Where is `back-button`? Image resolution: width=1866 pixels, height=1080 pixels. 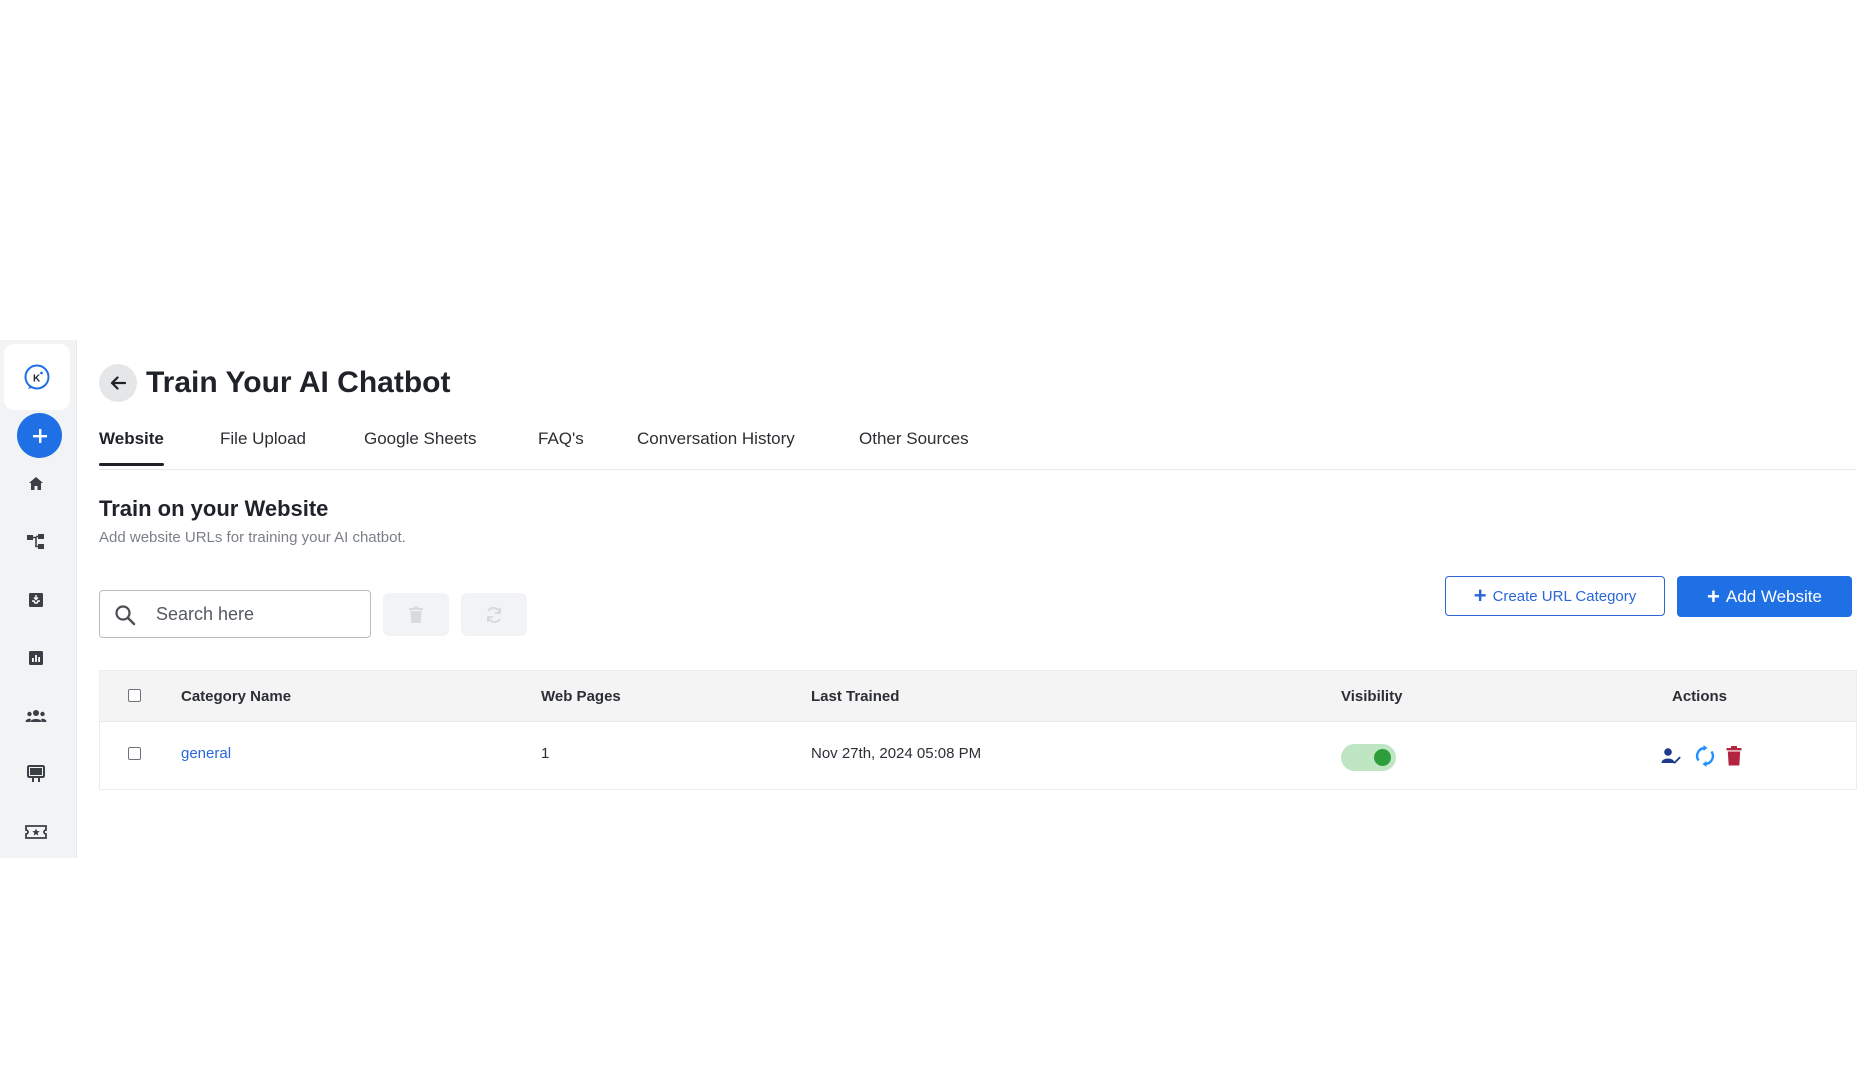 back-button is located at coordinates (118, 383).